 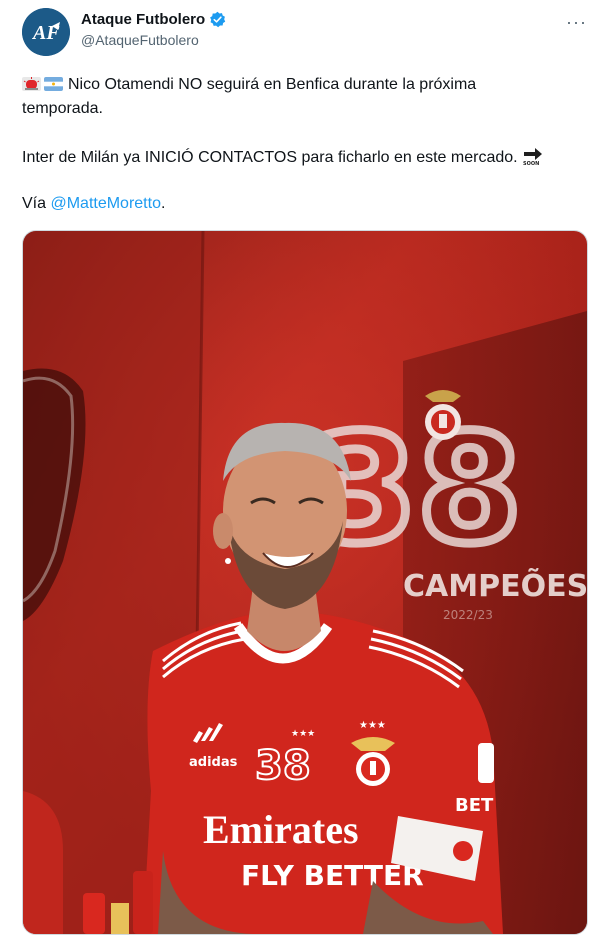 What do you see at coordinates (213, 762) in the screenshot?
I see `kit-brand-text: adidas` at bounding box center [213, 762].